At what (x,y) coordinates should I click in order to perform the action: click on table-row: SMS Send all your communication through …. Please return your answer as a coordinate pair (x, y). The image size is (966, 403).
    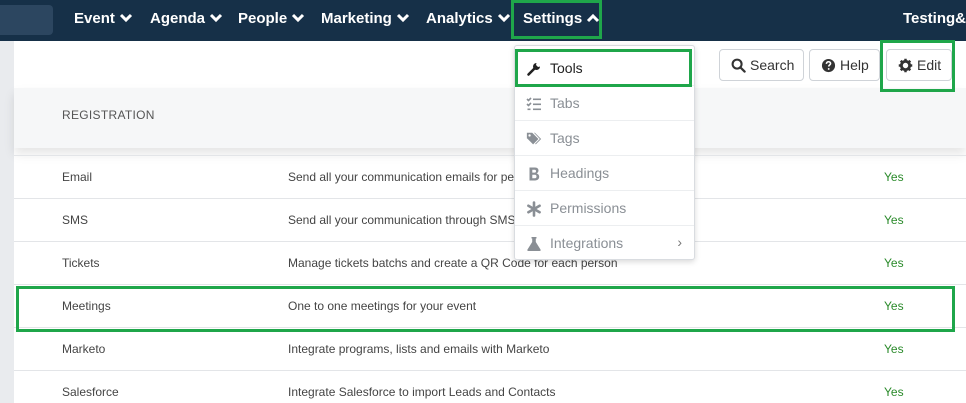
    Looking at the image, I should click on (490, 219).